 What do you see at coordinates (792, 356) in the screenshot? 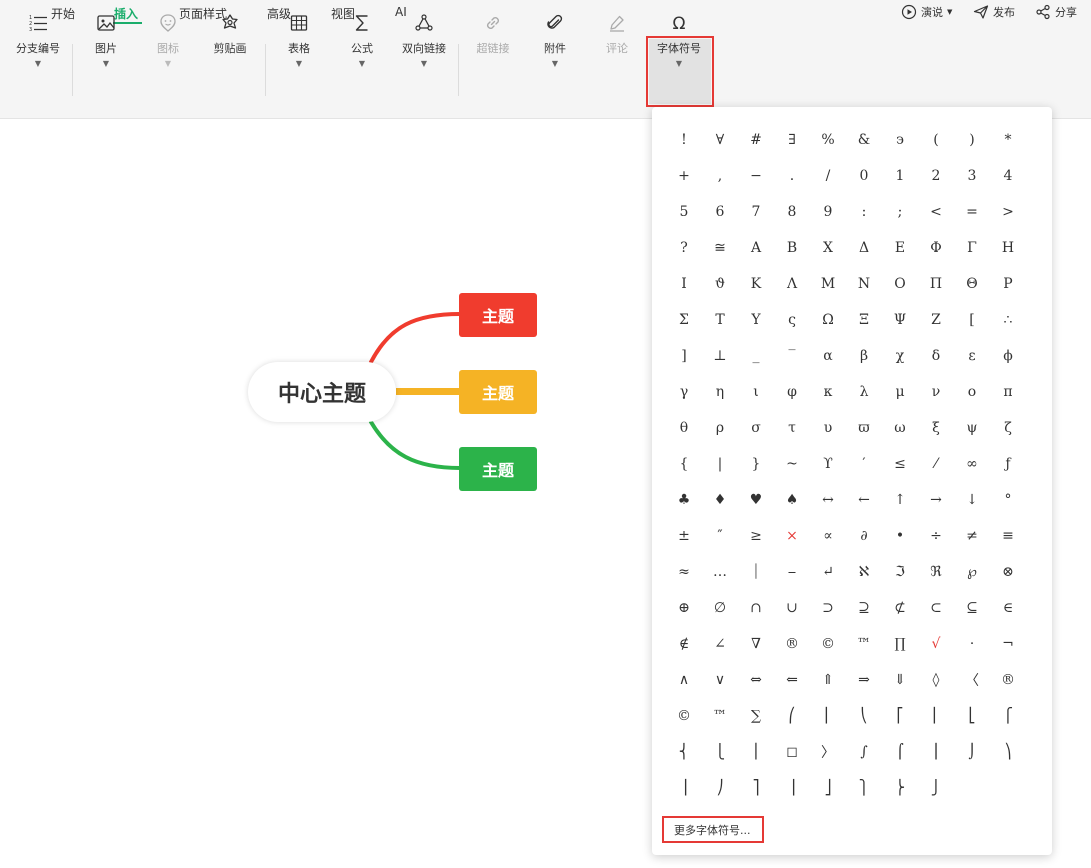
I see `symbol-cell: ‾` at bounding box center [792, 356].